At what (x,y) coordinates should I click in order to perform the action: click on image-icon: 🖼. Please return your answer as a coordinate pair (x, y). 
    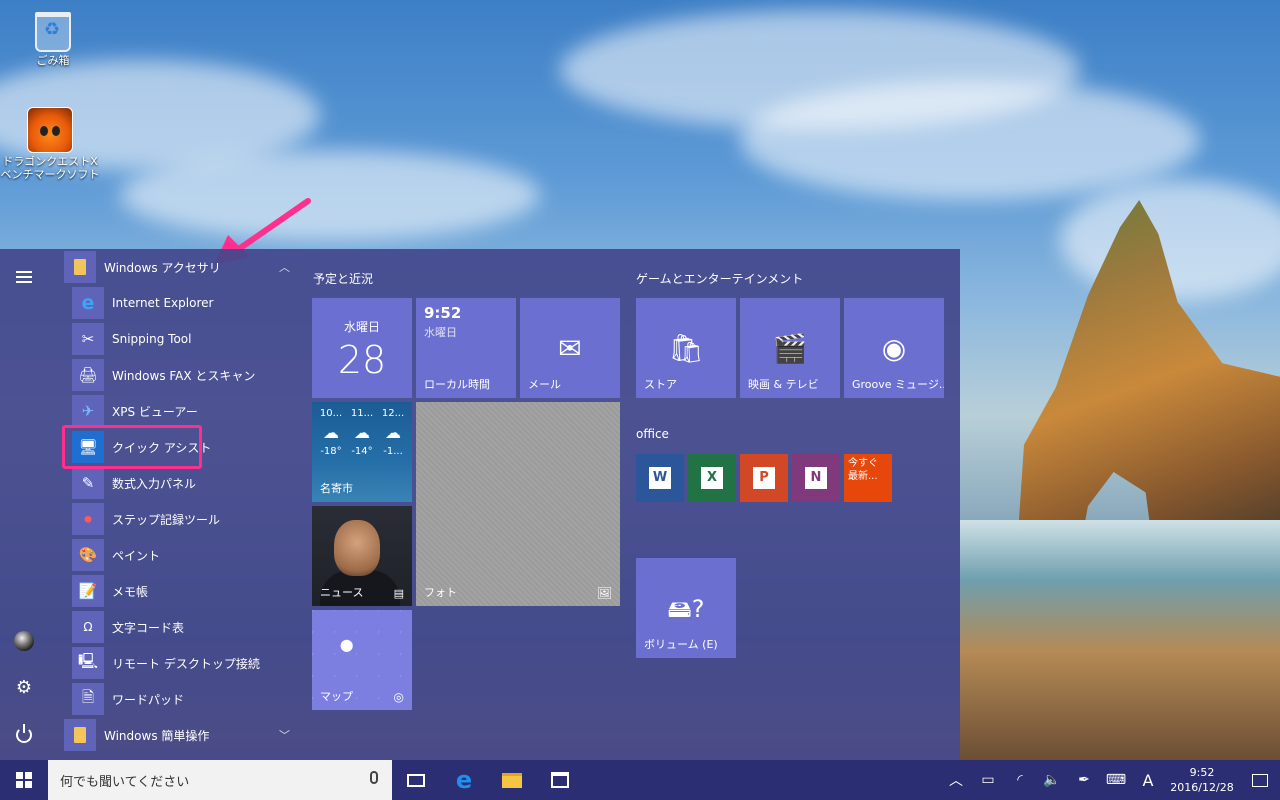
    Looking at the image, I should click on (604, 593).